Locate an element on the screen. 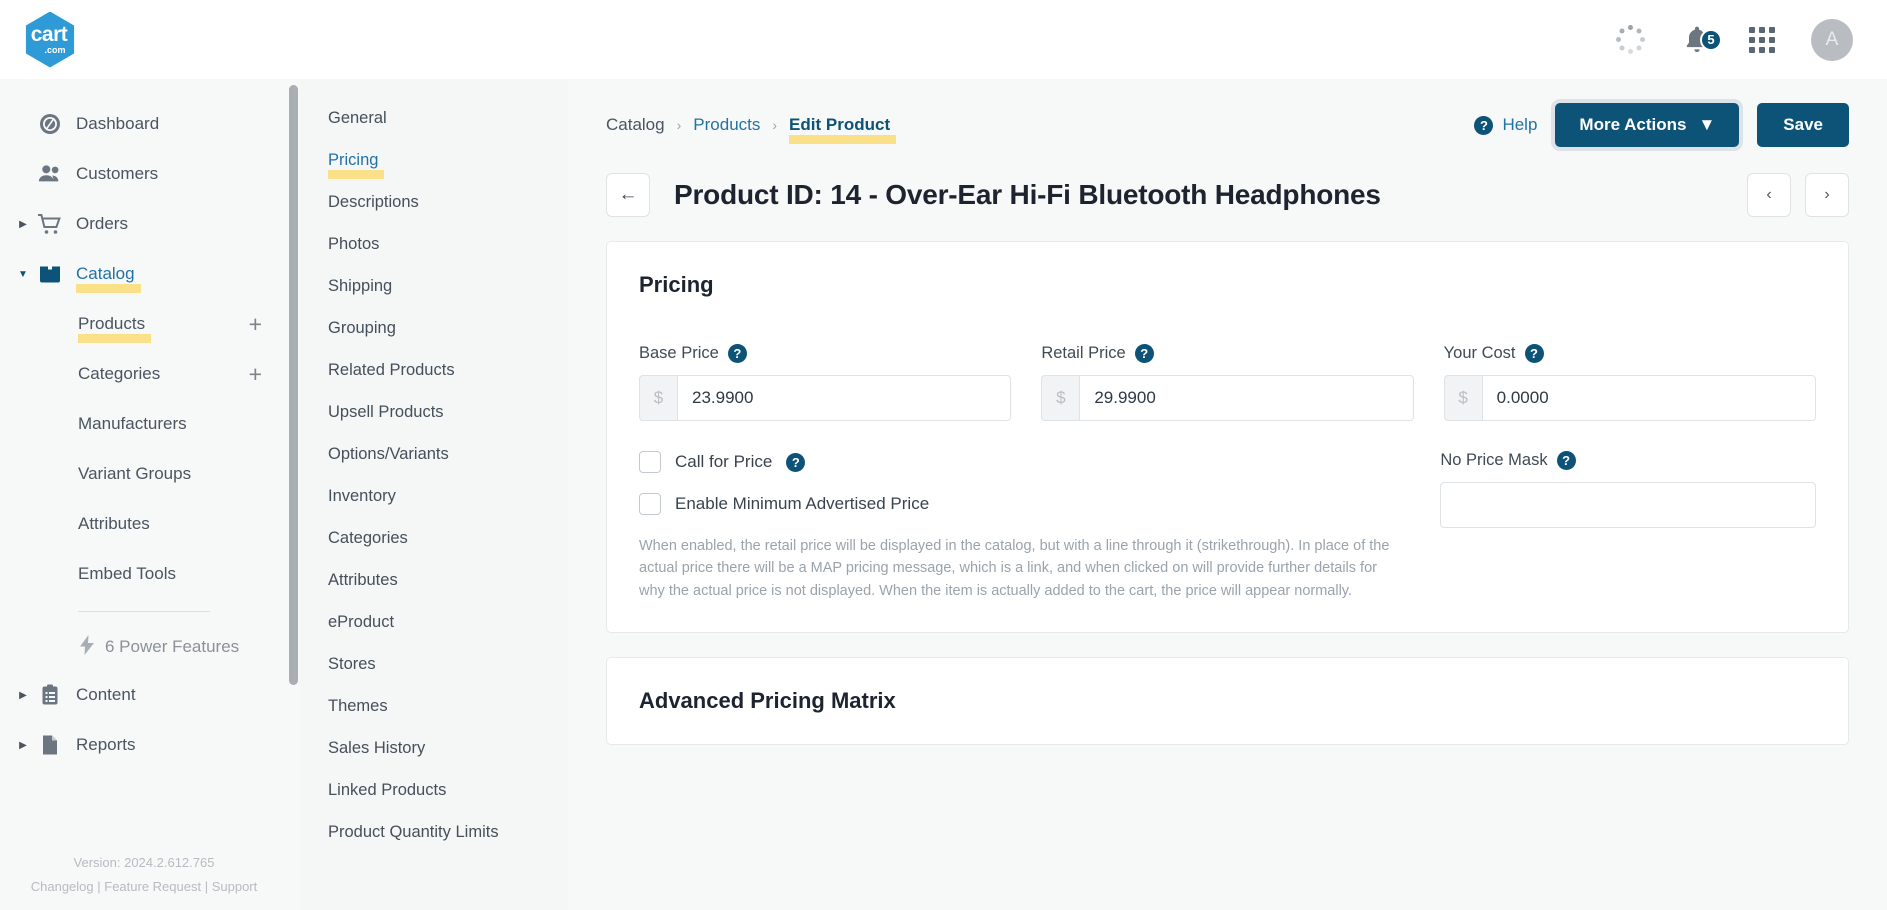 Image resolution: width=1887 pixels, height=910 pixels. help-button: ? Help is located at coordinates (1505, 125).